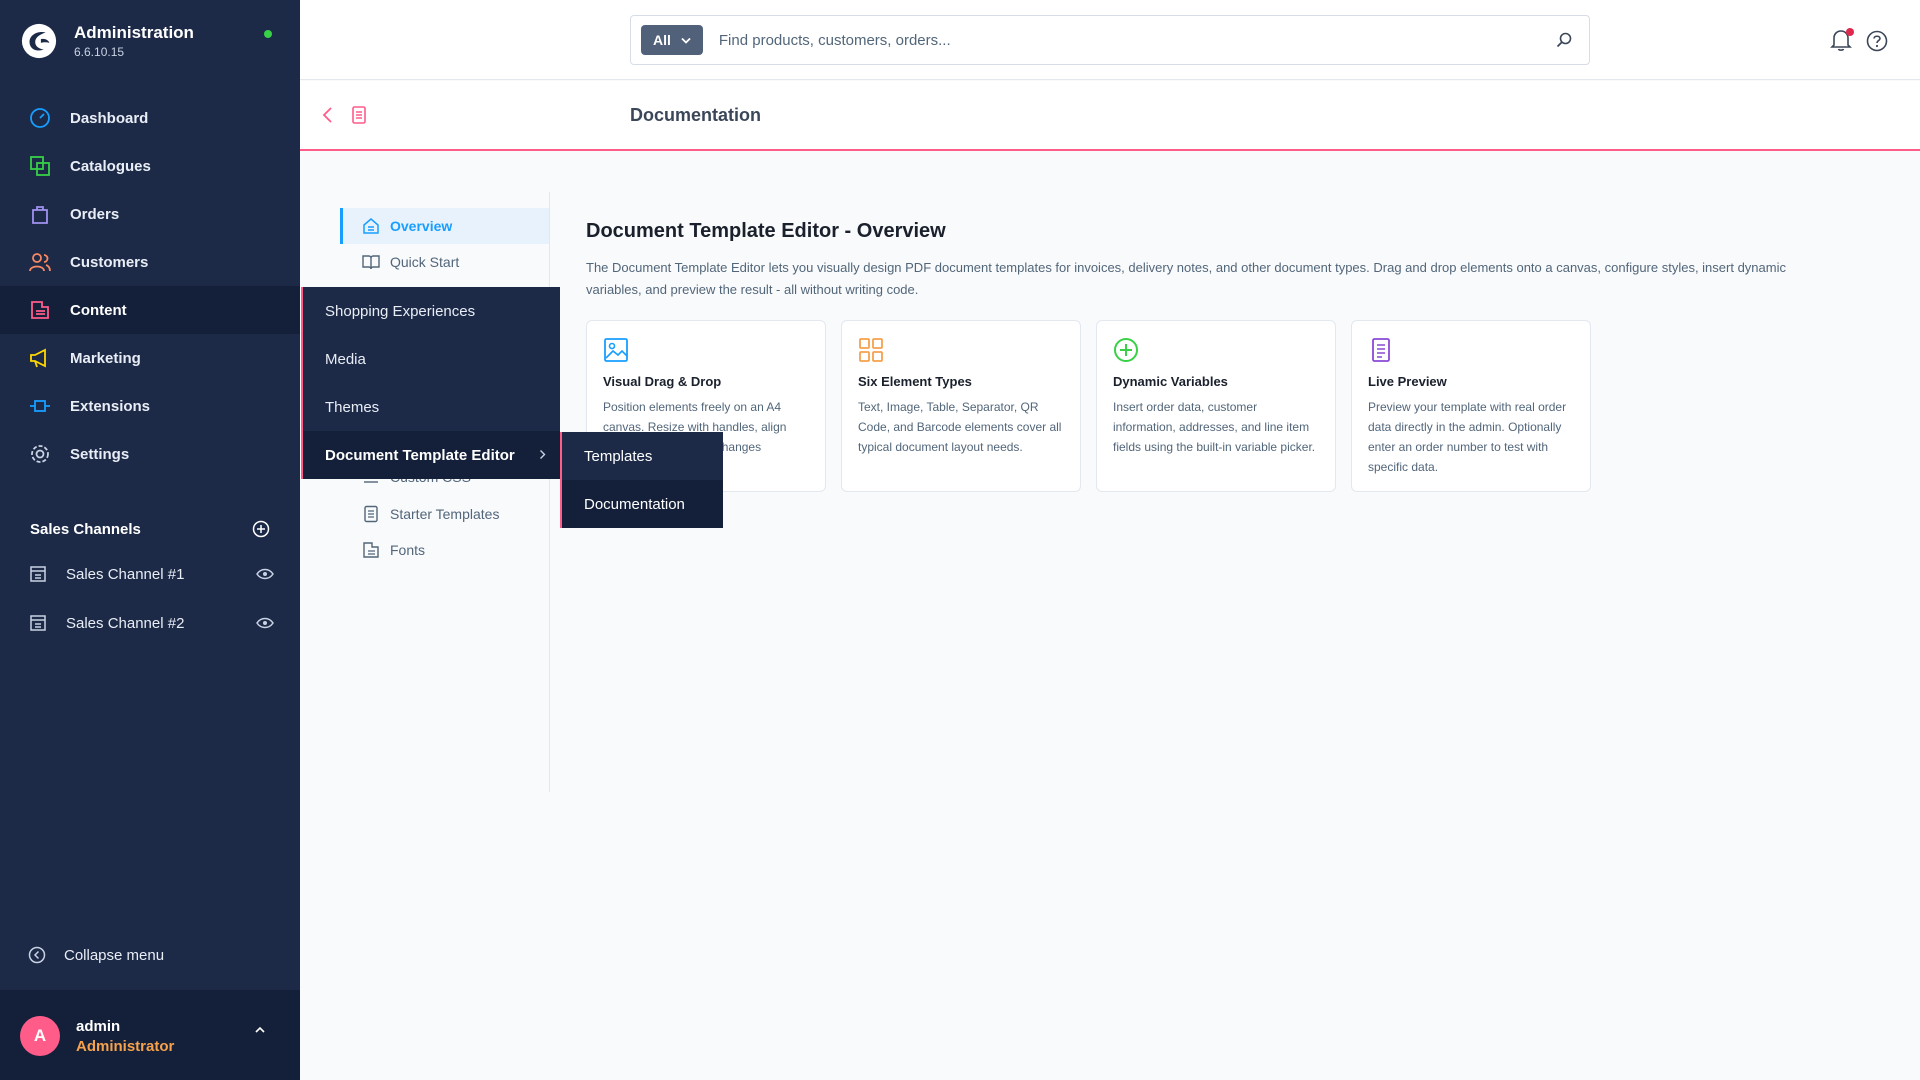  I want to click on submenu-item-label: Templates, so click(618, 456).